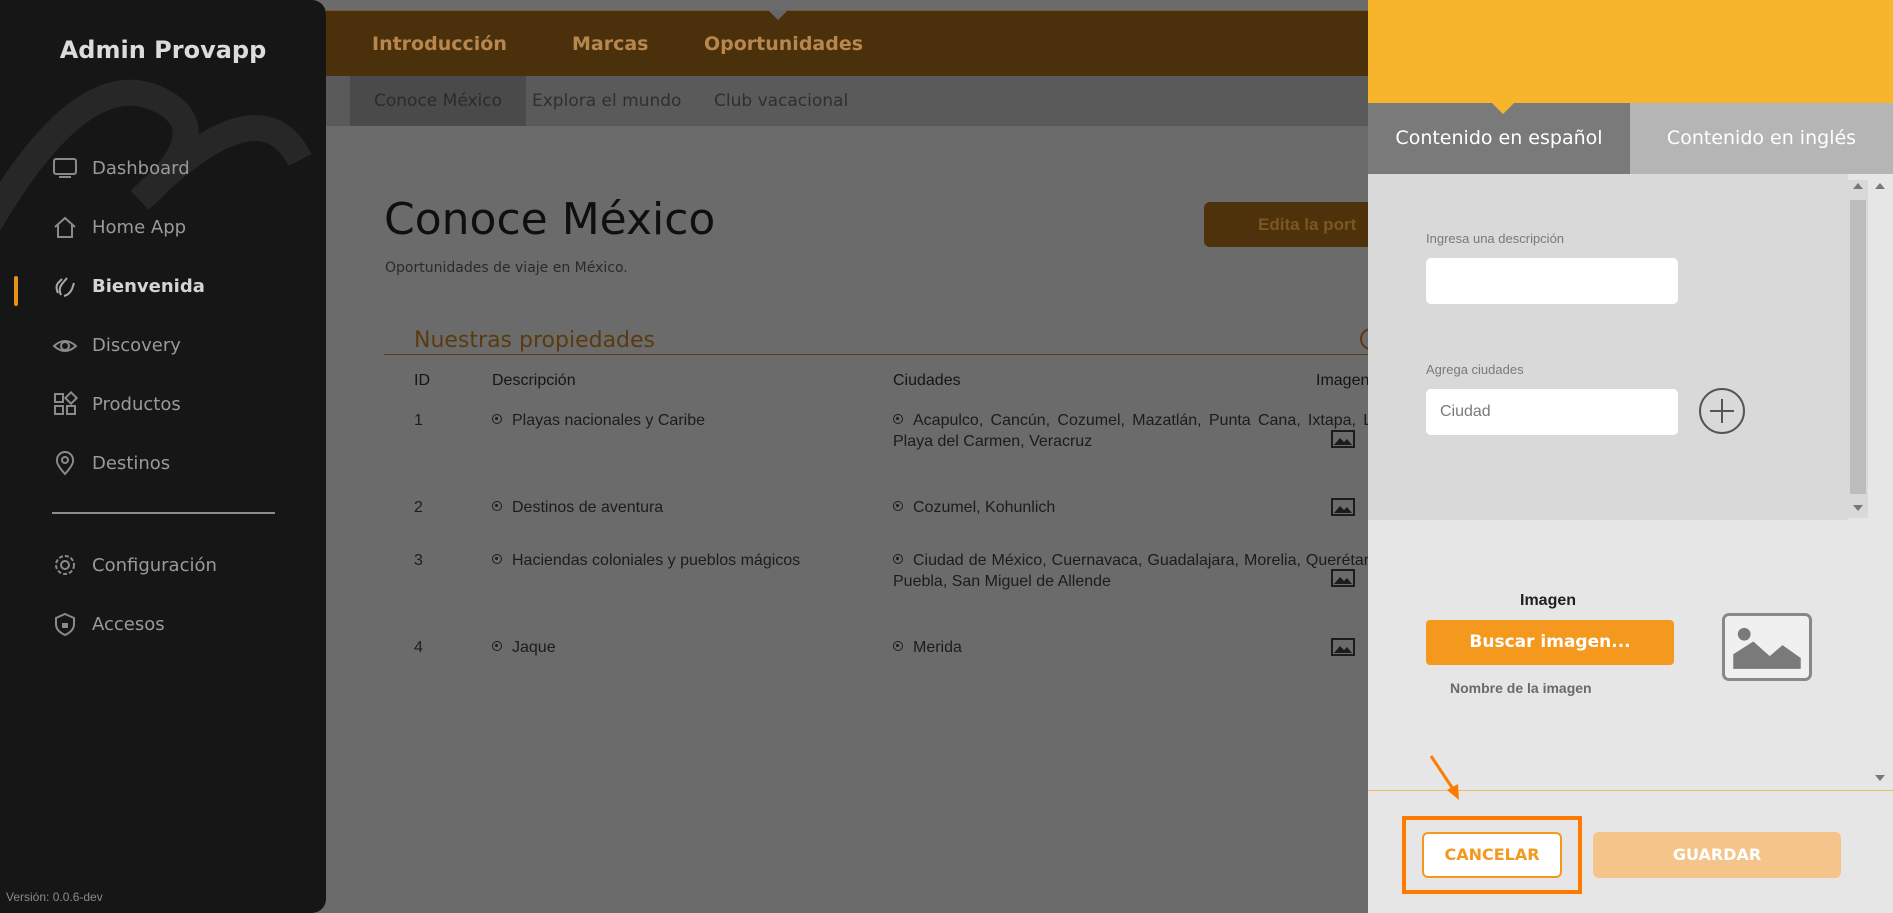  What do you see at coordinates (1444, 777) in the screenshot?
I see `arrow-annotation-icon` at bounding box center [1444, 777].